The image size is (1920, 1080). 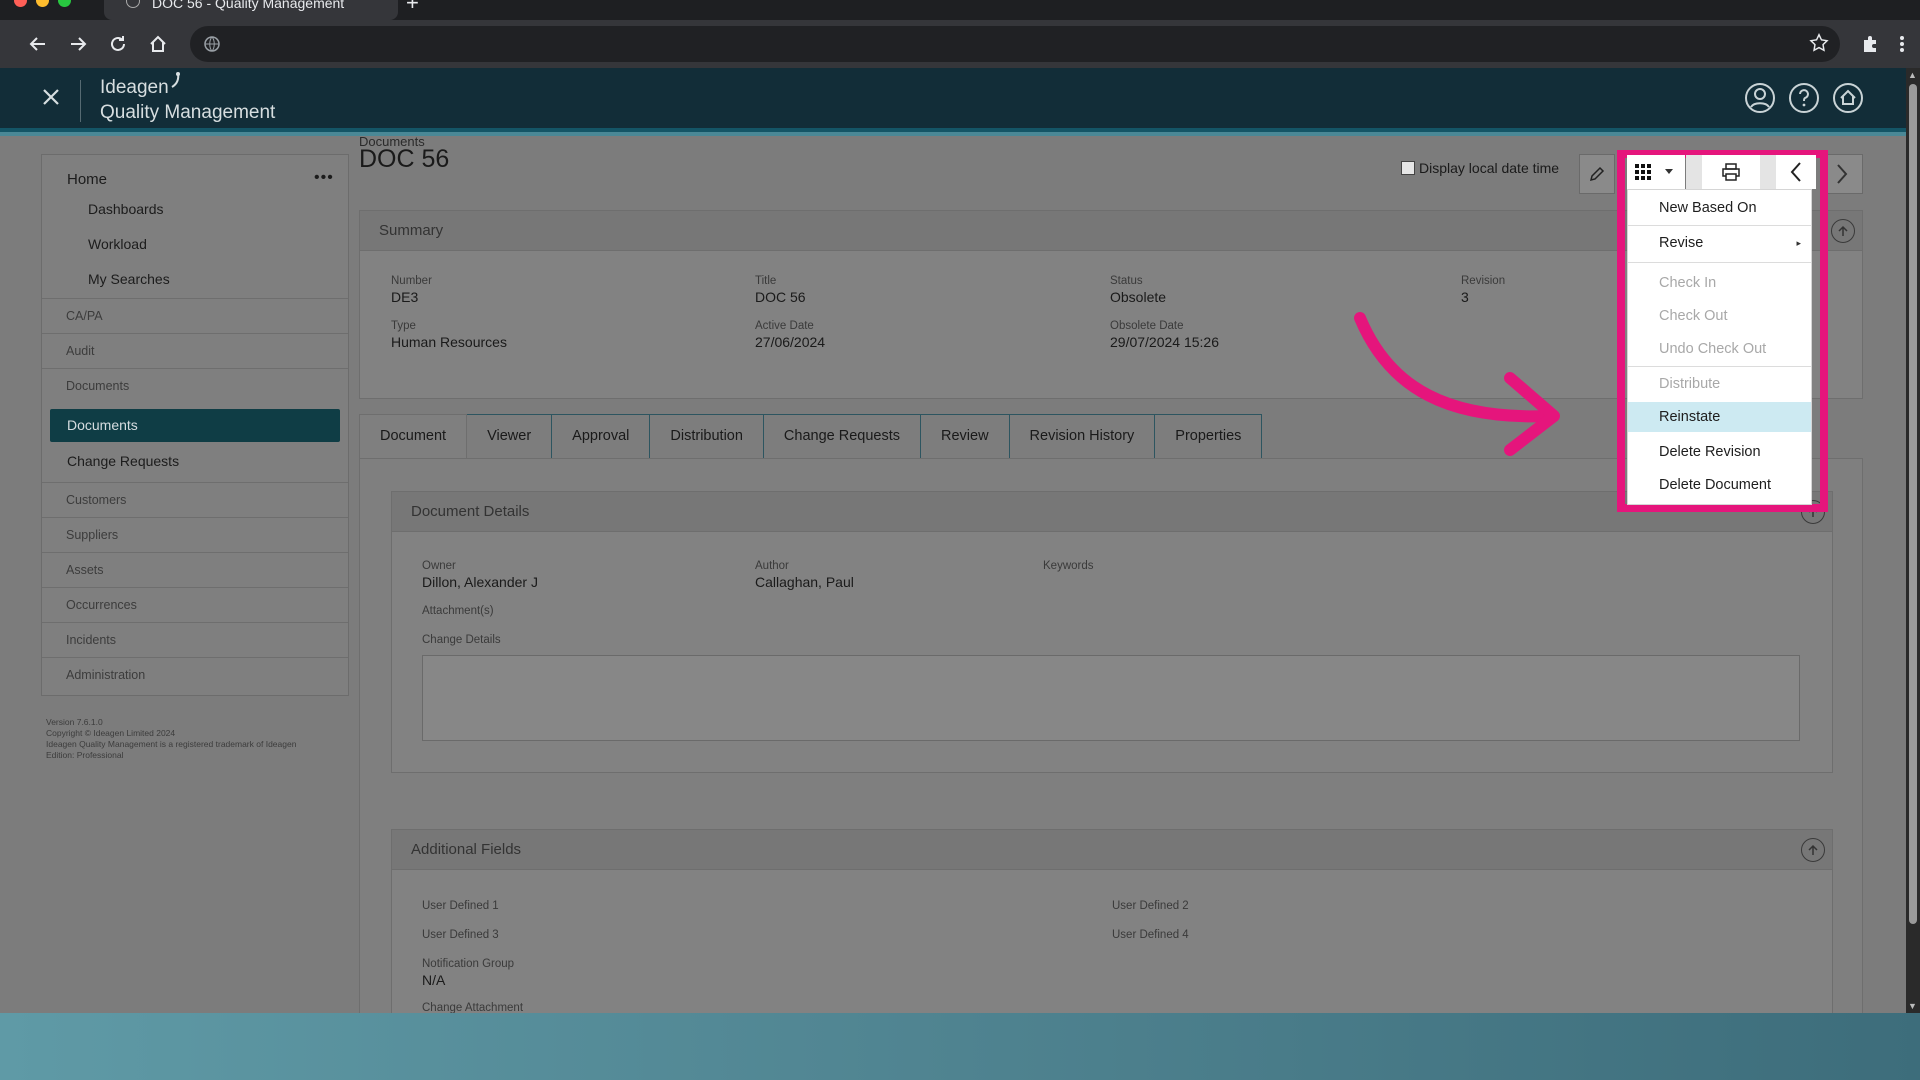 What do you see at coordinates (1209, 436) in the screenshot?
I see `tab-properties: Properties` at bounding box center [1209, 436].